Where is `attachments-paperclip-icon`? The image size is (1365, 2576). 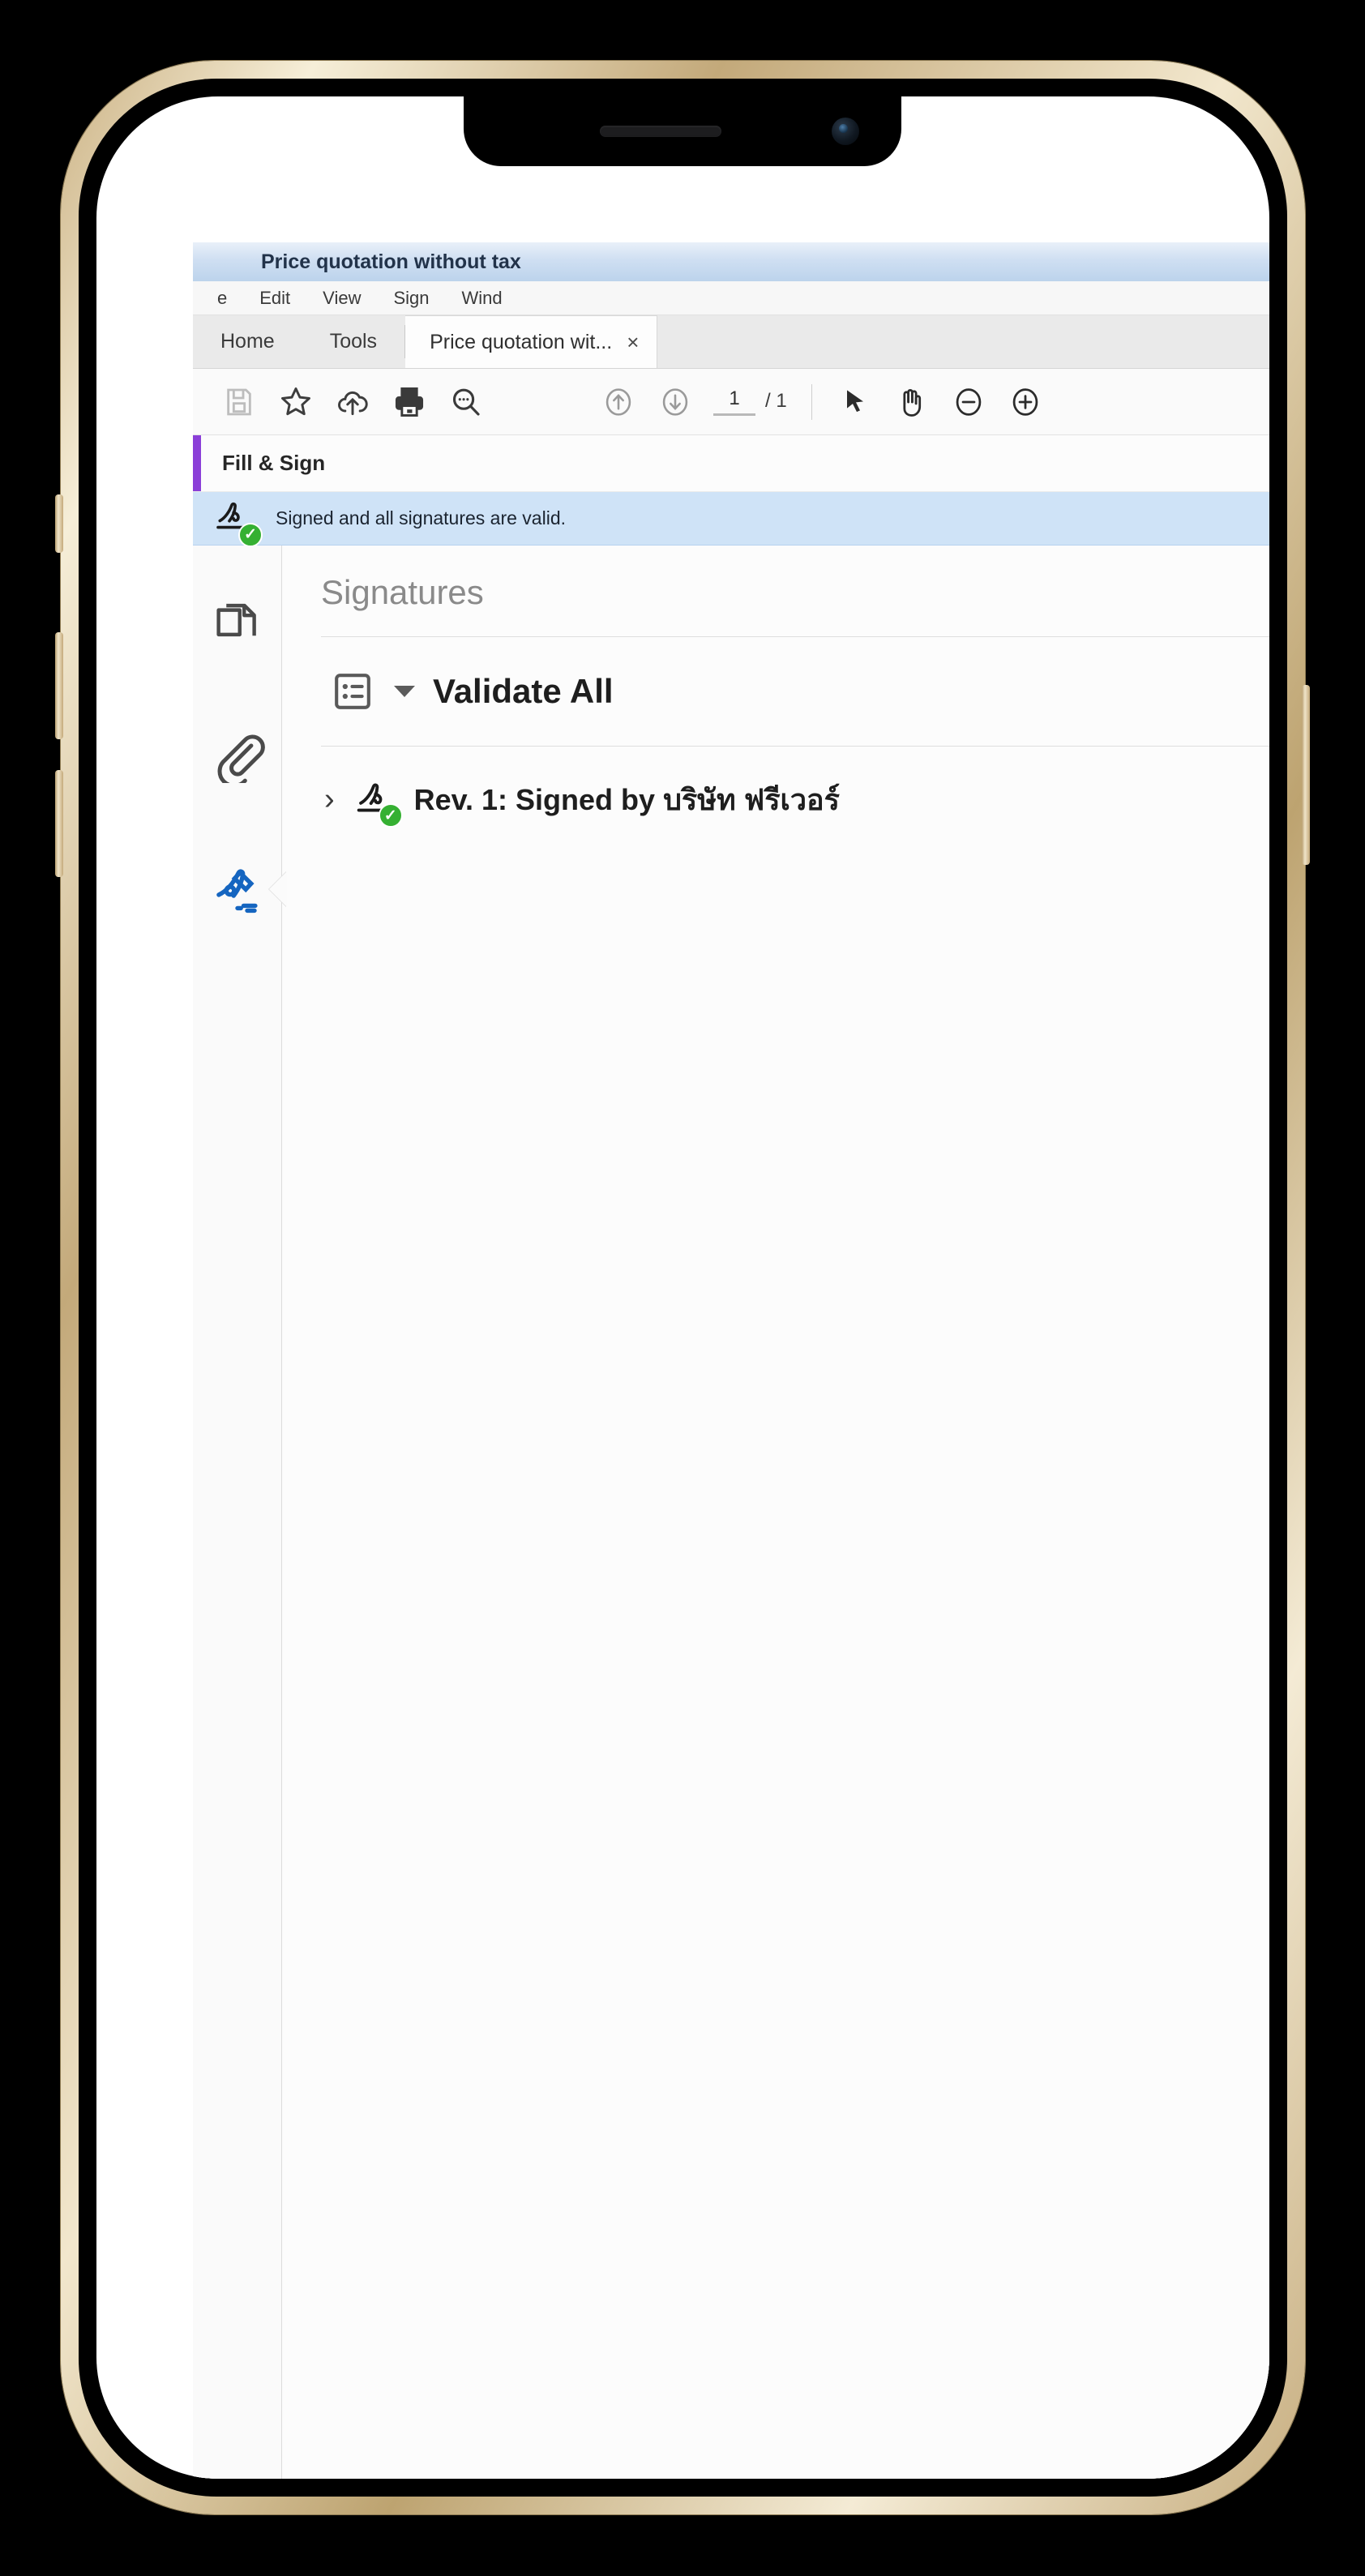 attachments-paperclip-icon is located at coordinates (241, 758).